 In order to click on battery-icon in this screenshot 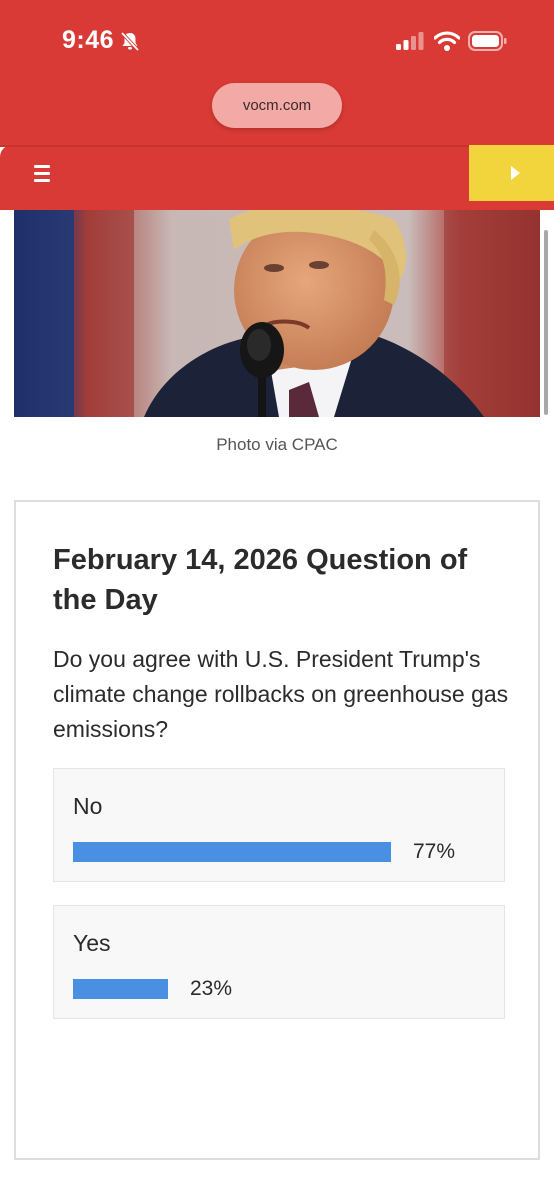, I will do `click(487, 41)`.